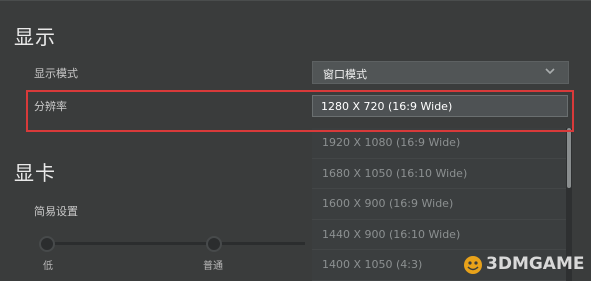  Describe the element at coordinates (48, 266) in the screenshot. I see `quality-level-low: 低` at that location.